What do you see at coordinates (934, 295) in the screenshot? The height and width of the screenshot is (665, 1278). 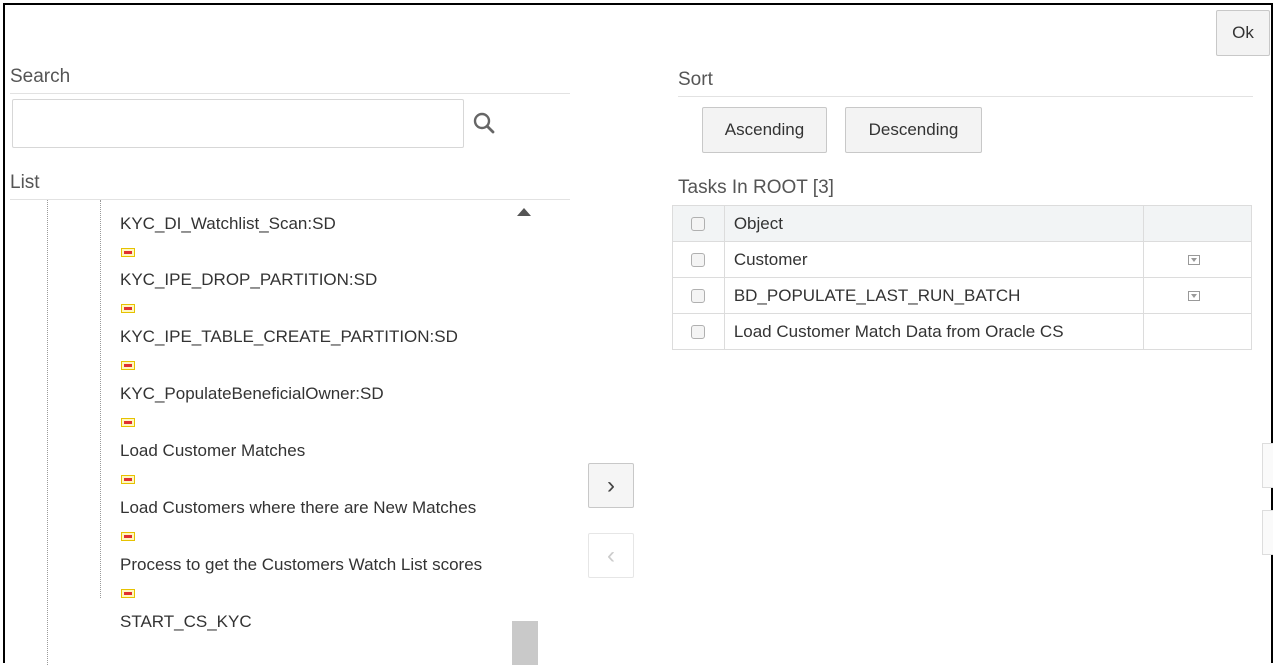 I see `object-cell: BD_POPULATE_LAST_RUN_BATCH` at bounding box center [934, 295].